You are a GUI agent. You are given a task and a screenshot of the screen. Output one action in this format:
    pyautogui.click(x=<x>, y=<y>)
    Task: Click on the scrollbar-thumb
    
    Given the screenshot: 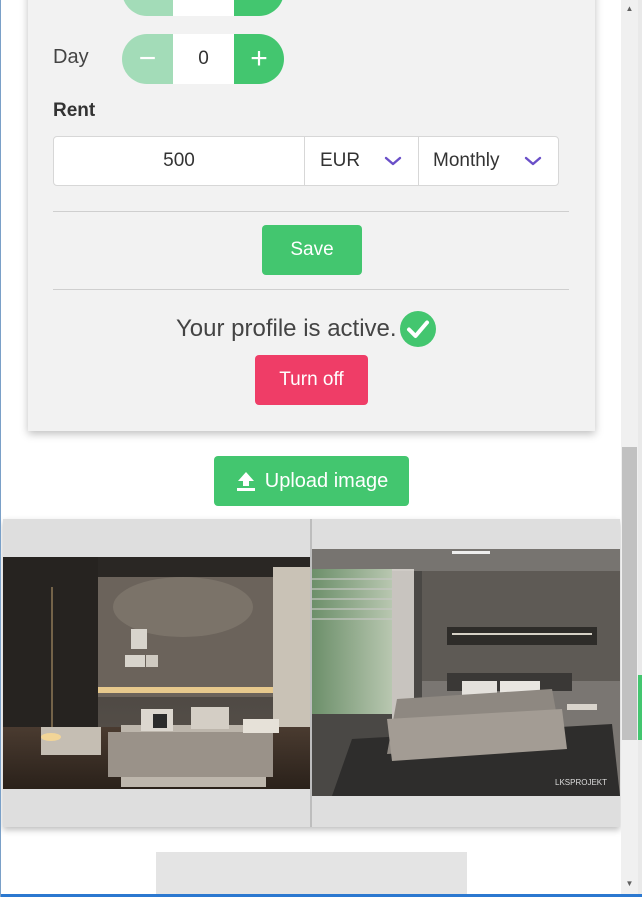 What is the action you would take?
    pyautogui.click(x=629, y=593)
    